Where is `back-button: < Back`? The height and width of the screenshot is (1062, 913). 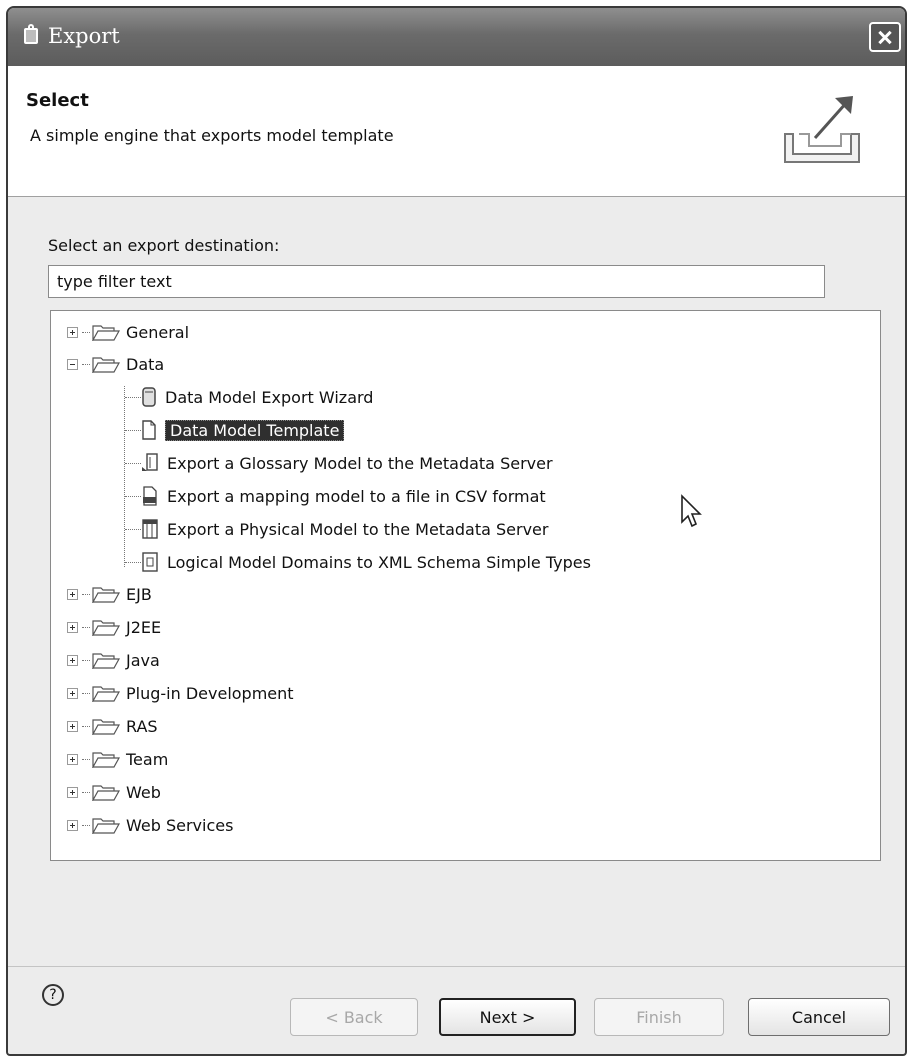
back-button: < Back is located at coordinates (354, 1017).